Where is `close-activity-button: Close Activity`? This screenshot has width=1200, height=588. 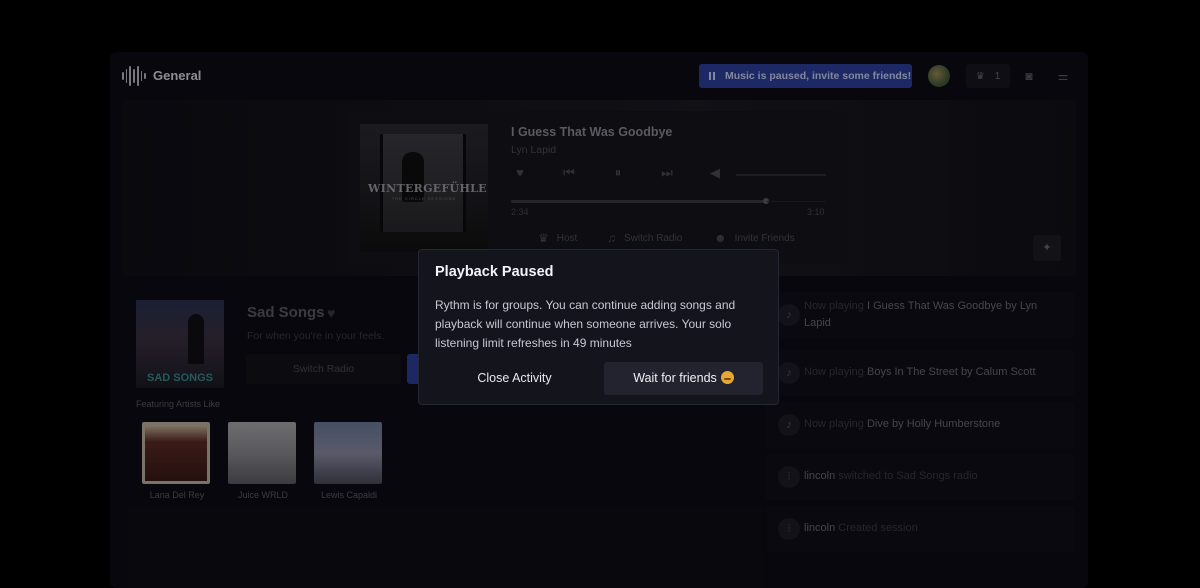
close-activity-button: Close Activity is located at coordinates (514, 378).